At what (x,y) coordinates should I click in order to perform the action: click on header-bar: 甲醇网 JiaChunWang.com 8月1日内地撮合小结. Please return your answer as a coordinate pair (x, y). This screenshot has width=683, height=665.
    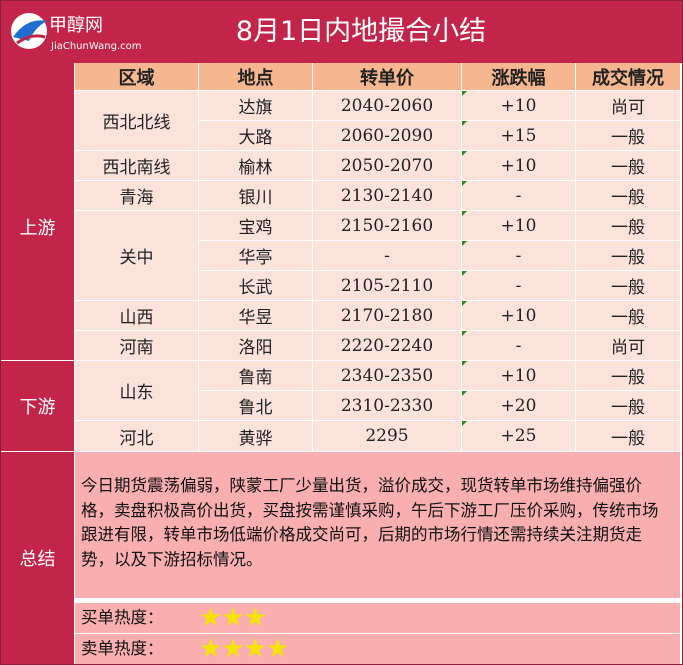
    Looking at the image, I should click on (341, 32).